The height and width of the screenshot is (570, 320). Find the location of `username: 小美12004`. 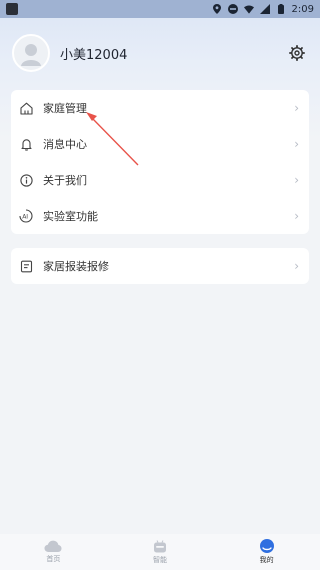

username: 小美12004 is located at coordinates (93, 53).